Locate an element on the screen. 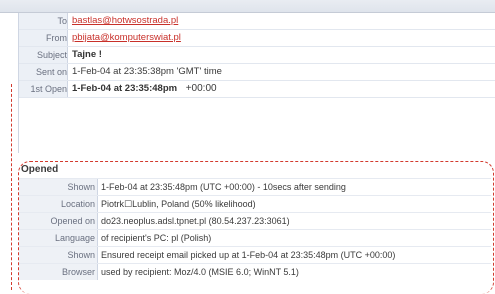 The width and height of the screenshot is (495, 294). sent-label: Sent on is located at coordinates (43, 72).